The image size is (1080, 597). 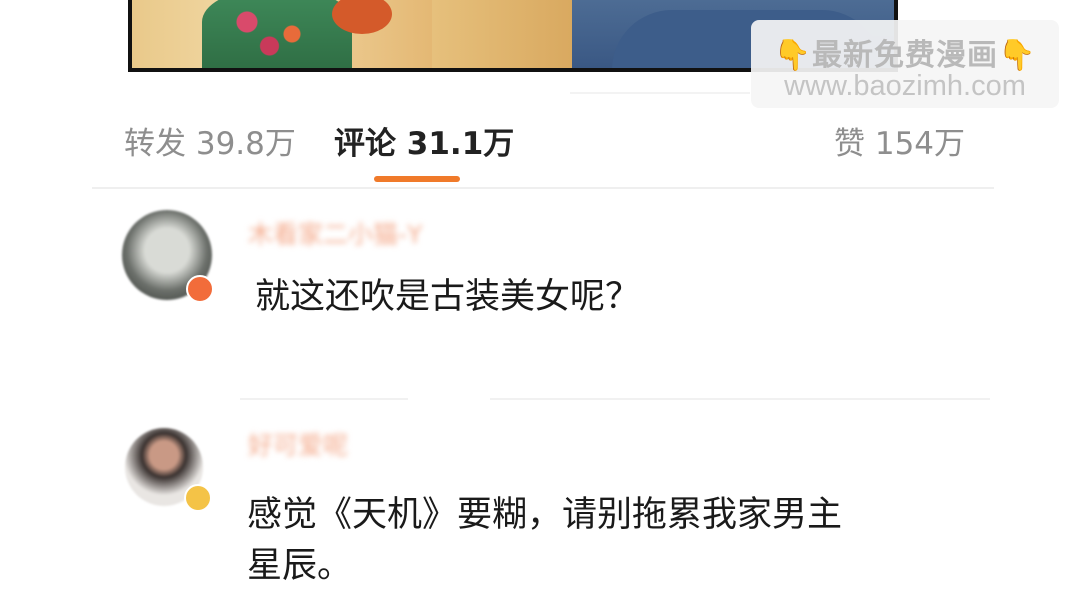 I want to click on tab-comments: 评论 31.1万, so click(x=424, y=140).